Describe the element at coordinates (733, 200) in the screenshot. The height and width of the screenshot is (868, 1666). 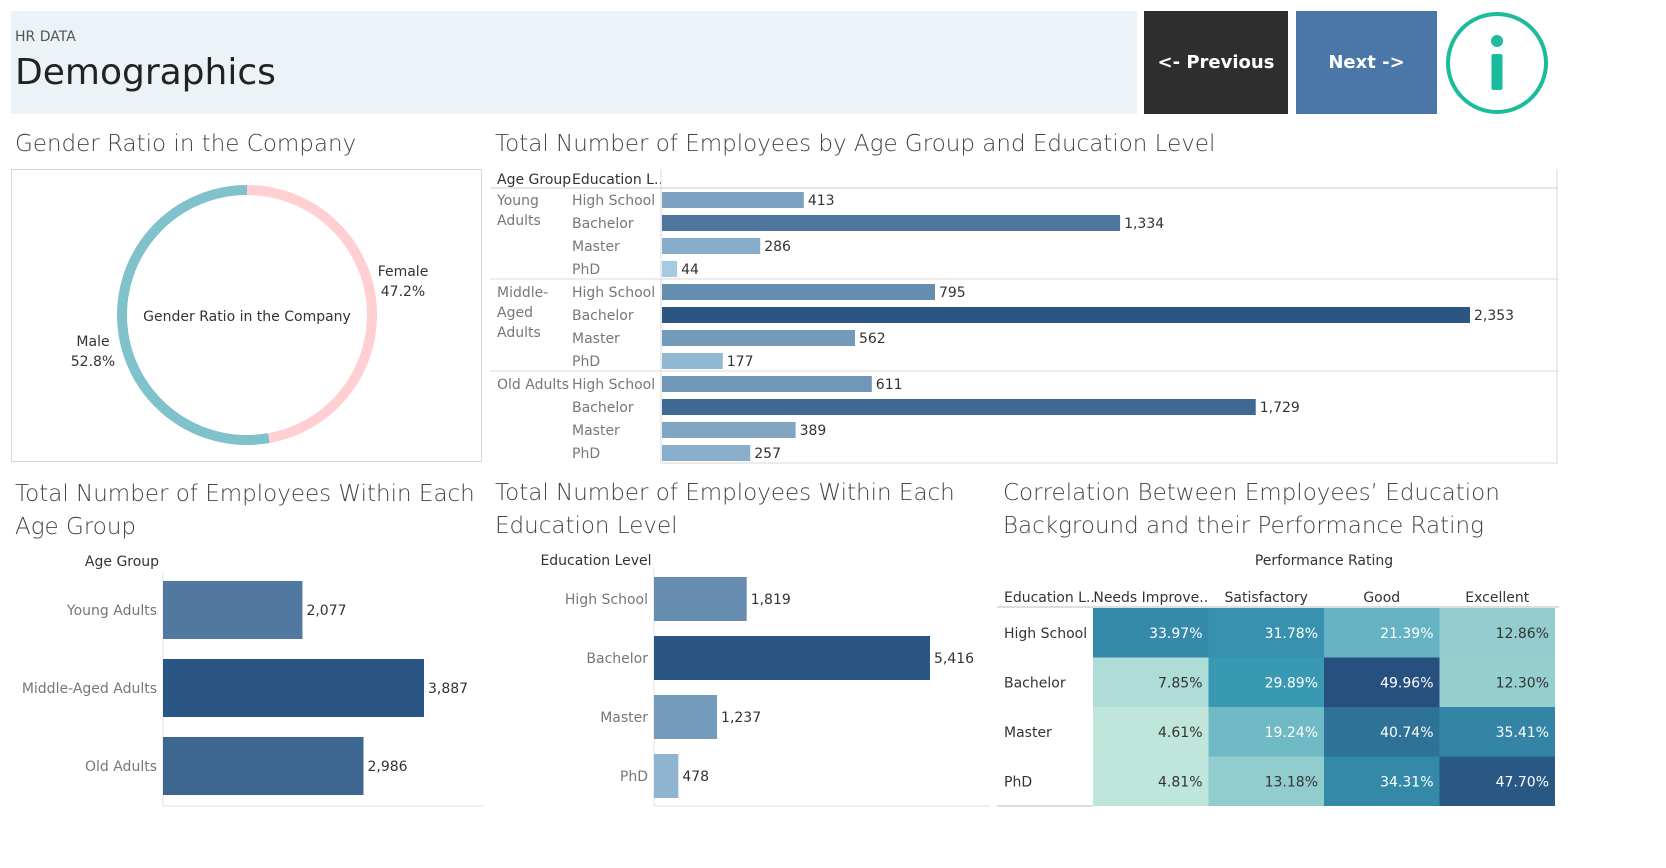
I see `bar-young-adults-high-school` at that location.